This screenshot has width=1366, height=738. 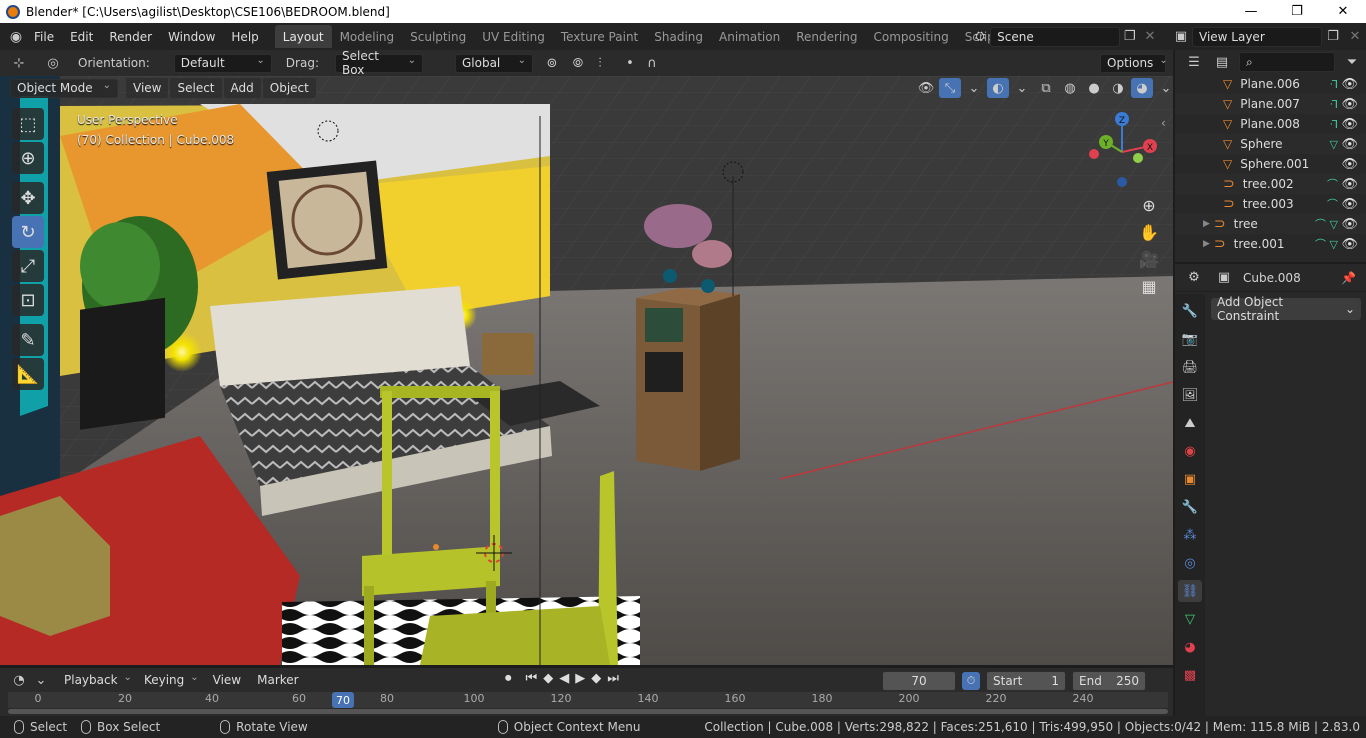 What do you see at coordinates (28, 232) in the screenshot?
I see `rotate-tool-icon: ↻` at bounding box center [28, 232].